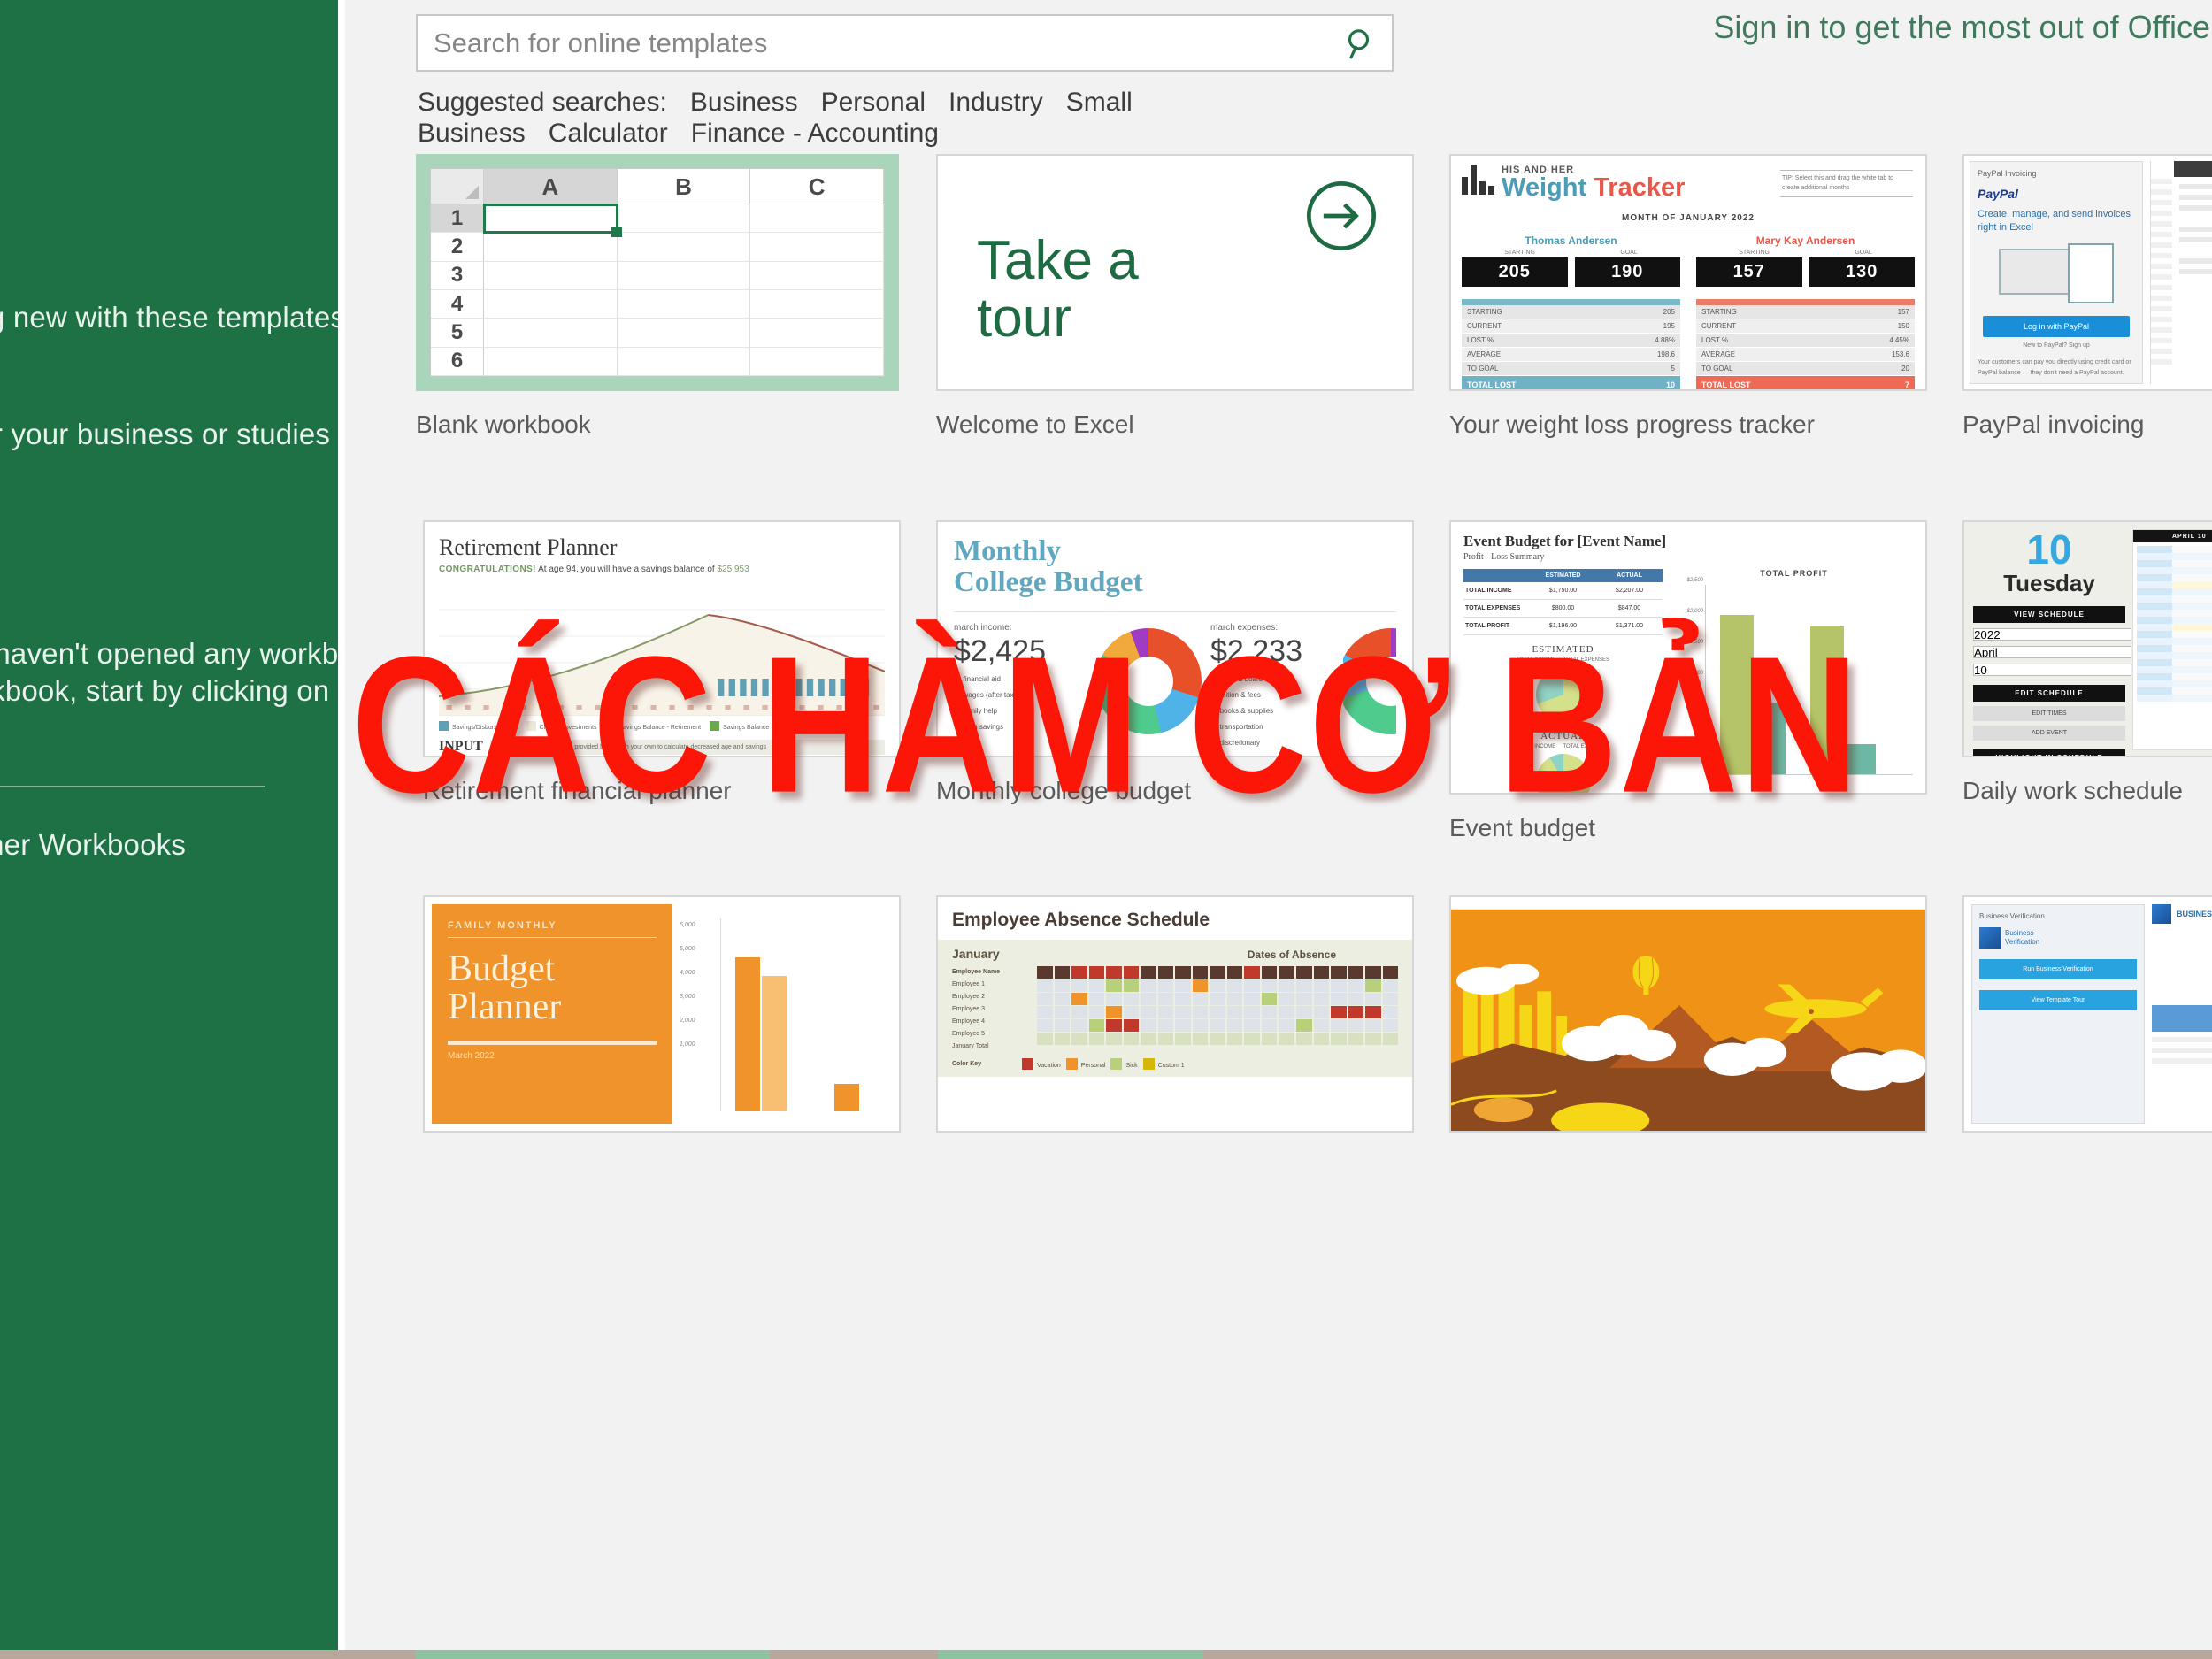 The image size is (2212, 1659). I want to click on suggested-search-finance-accounting: Finance - Accounting, so click(815, 134).